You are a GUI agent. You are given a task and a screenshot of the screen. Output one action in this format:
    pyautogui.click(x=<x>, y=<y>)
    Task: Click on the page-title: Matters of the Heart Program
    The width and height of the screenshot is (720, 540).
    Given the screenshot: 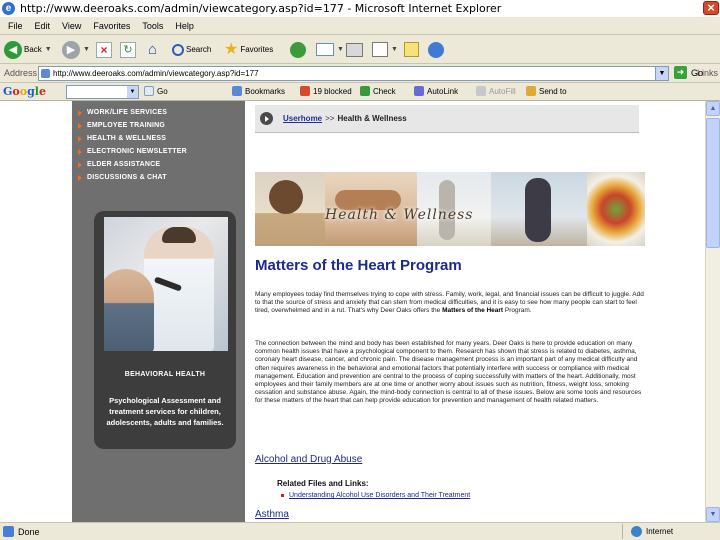 What is the action you would take?
    pyautogui.click(x=358, y=265)
    